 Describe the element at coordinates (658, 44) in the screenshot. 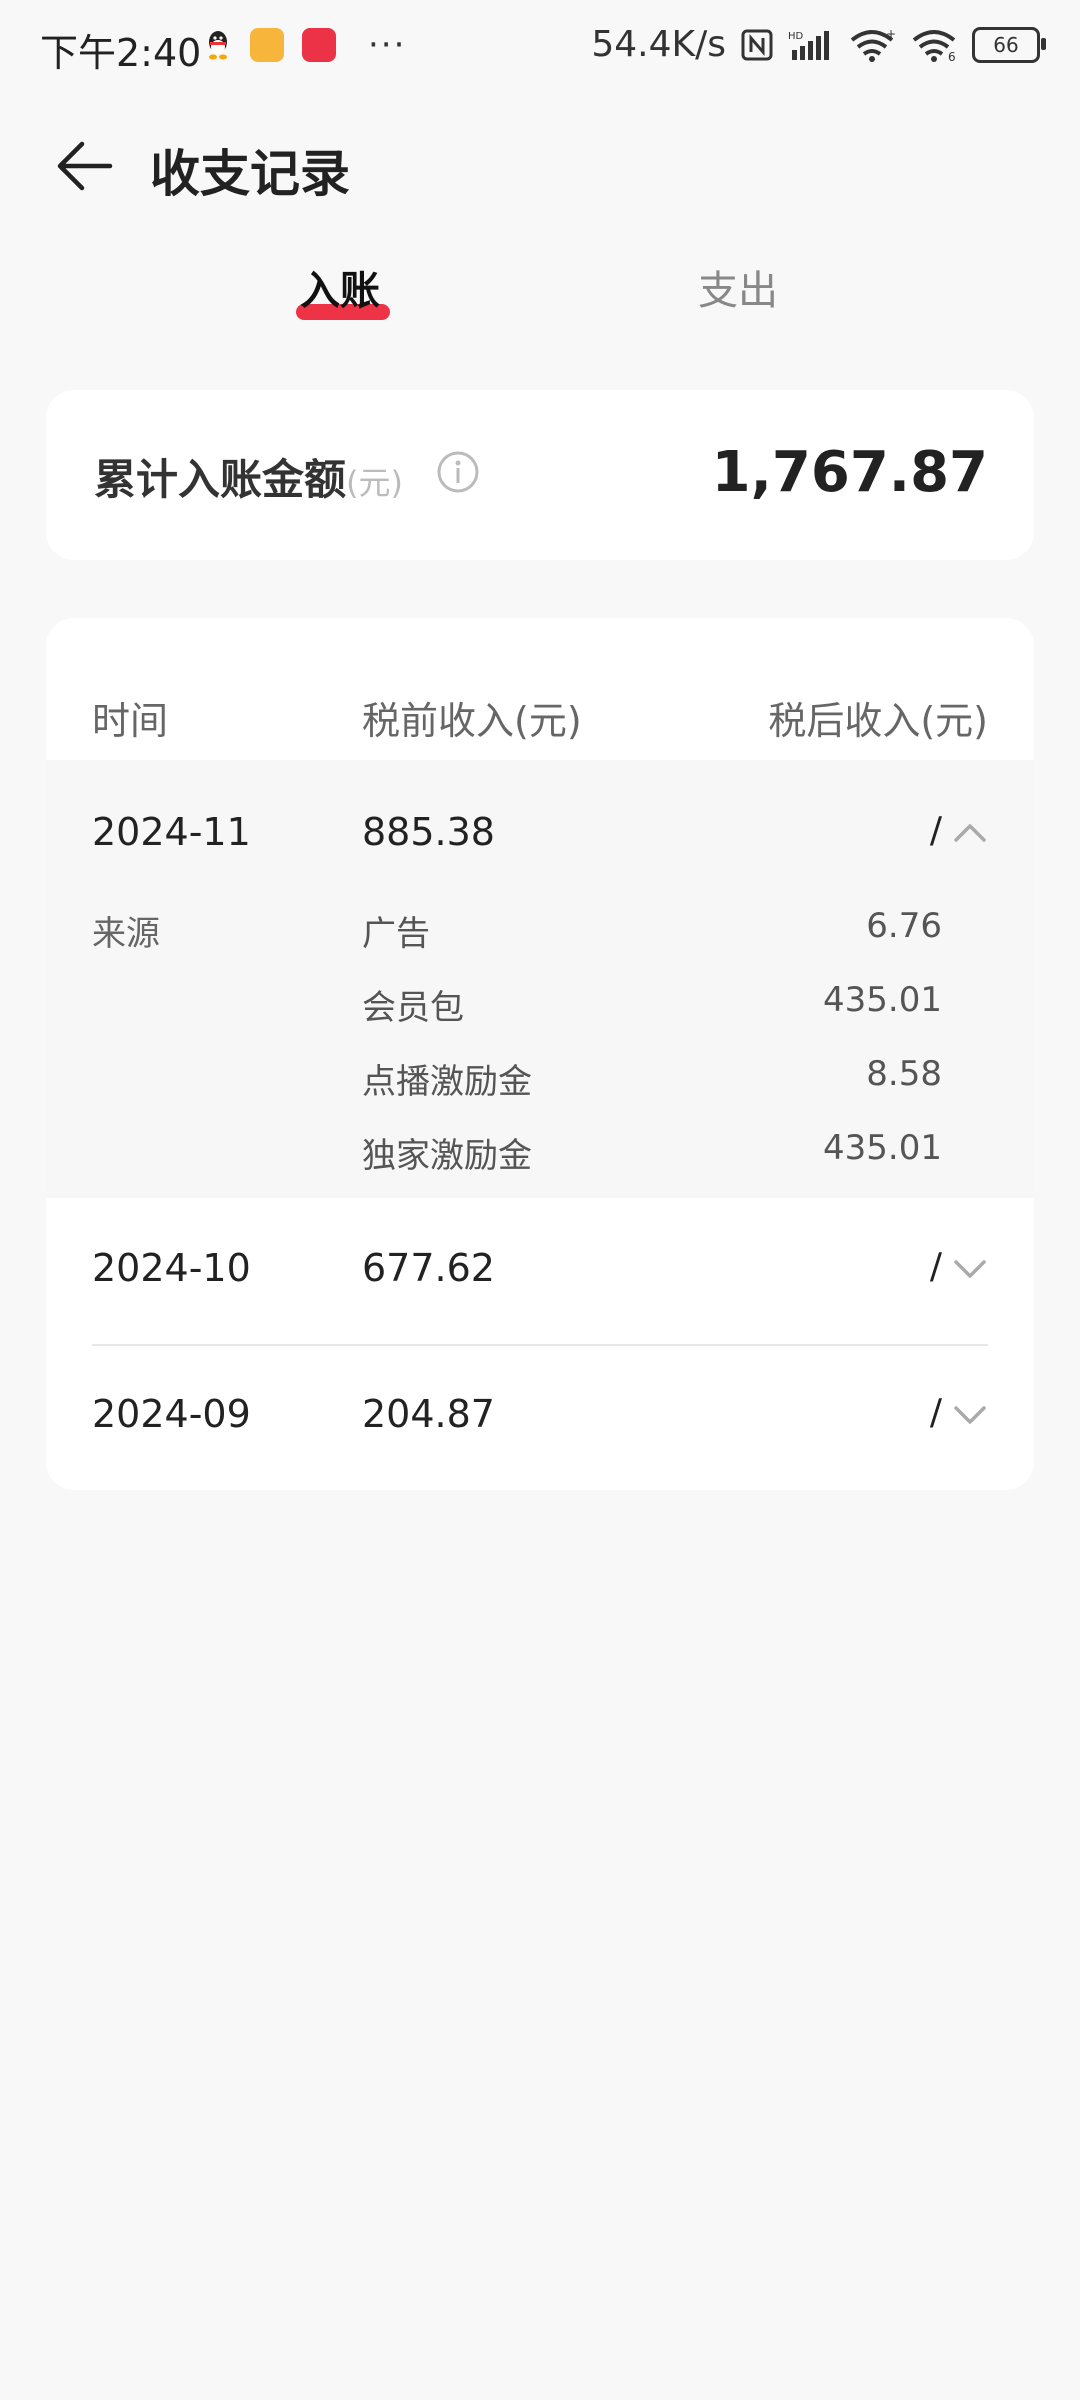

I see `network-speed: 54.4K/s` at that location.